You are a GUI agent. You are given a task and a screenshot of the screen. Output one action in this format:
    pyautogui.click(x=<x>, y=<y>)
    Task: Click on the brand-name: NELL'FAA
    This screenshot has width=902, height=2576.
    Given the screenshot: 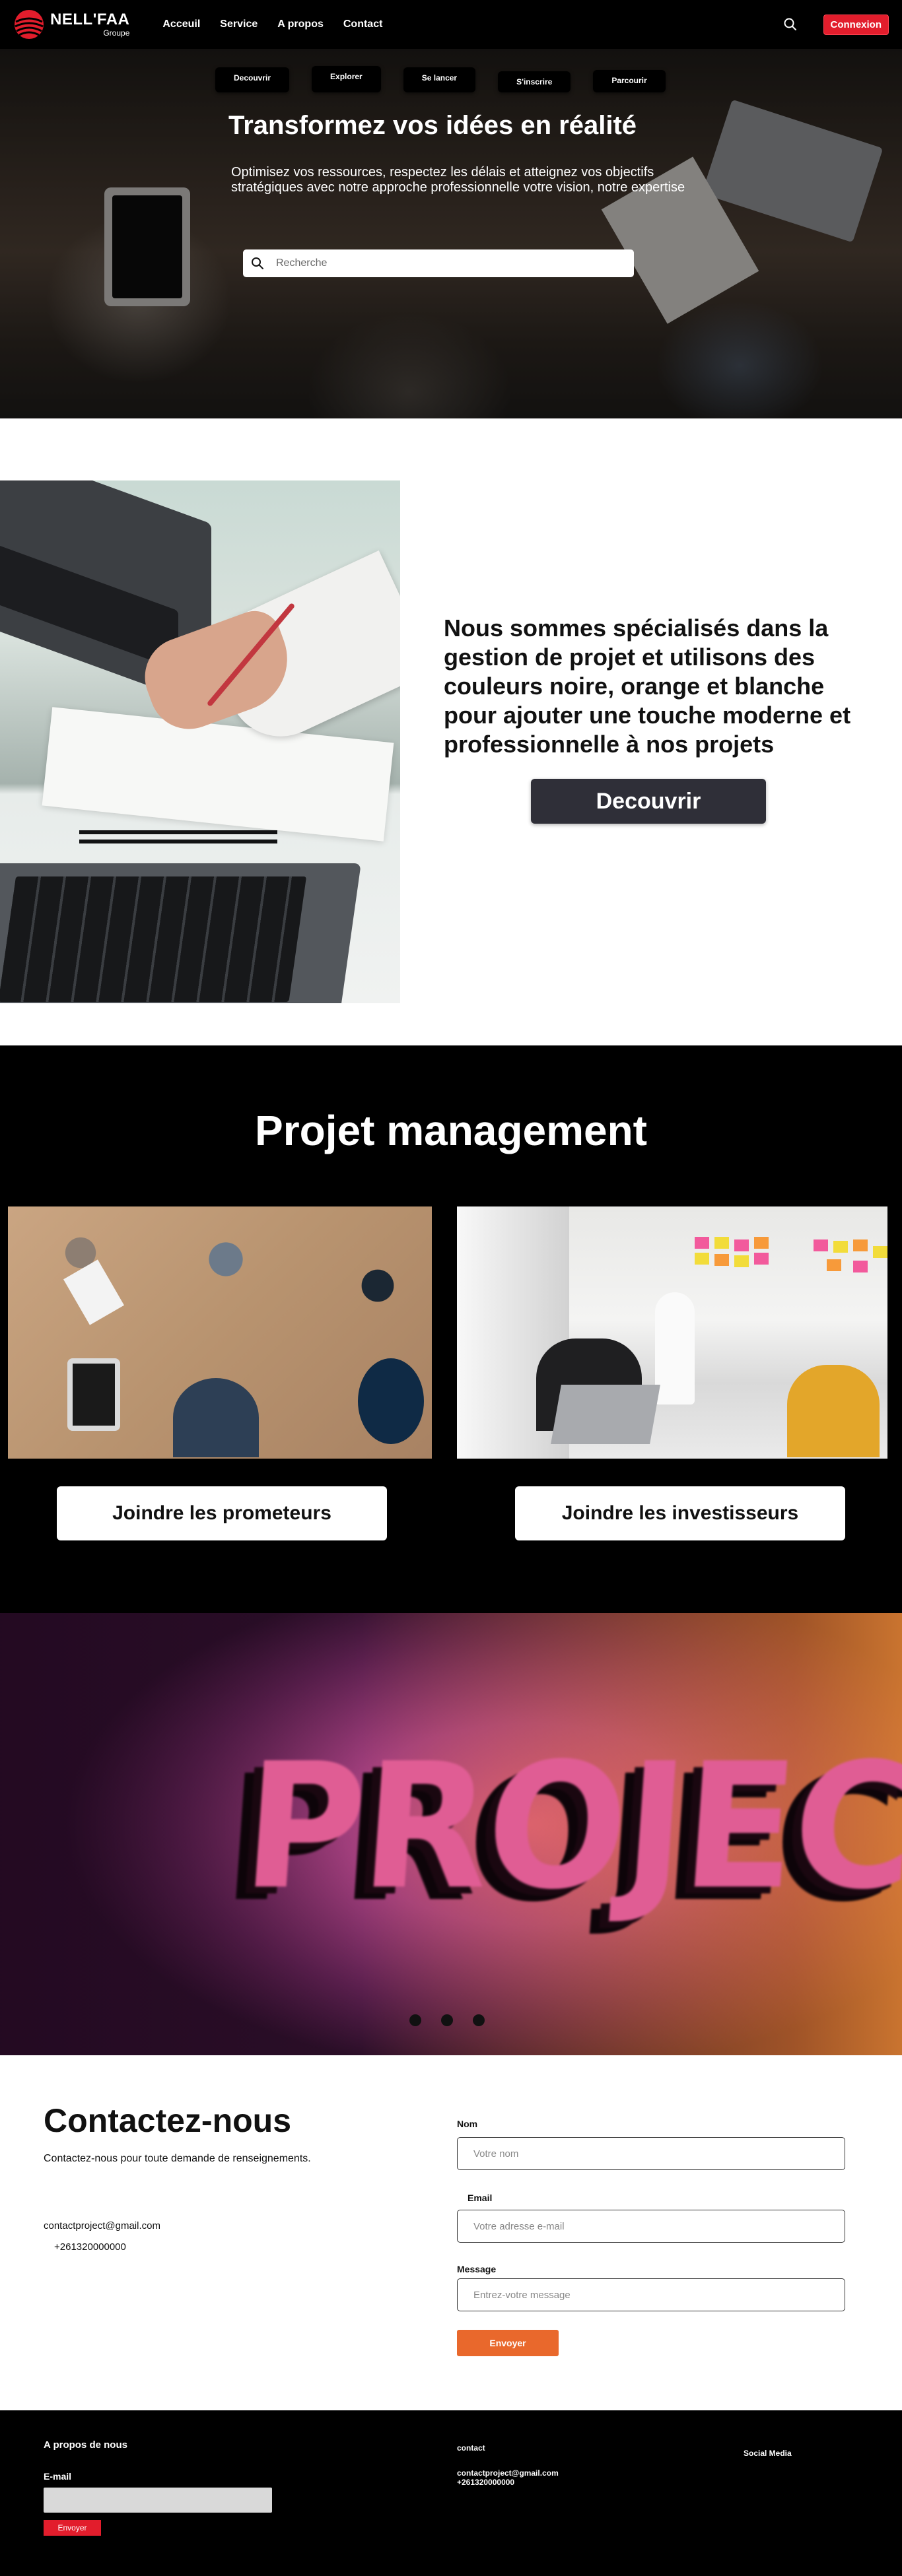 What is the action you would take?
    pyautogui.click(x=90, y=19)
    